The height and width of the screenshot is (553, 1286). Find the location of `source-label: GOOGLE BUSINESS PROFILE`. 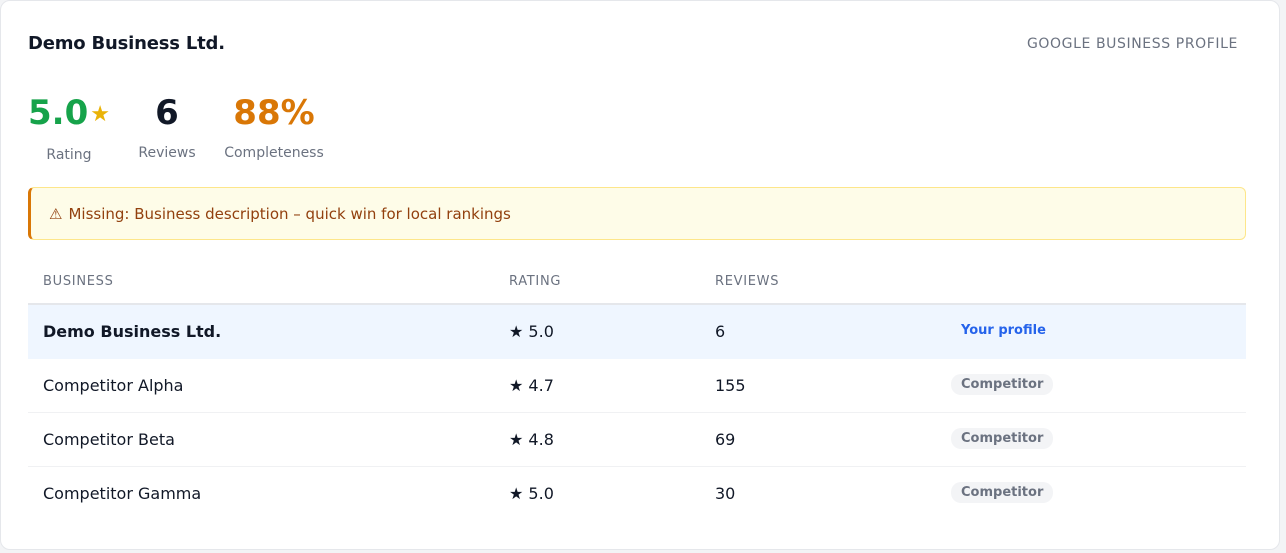

source-label: GOOGLE BUSINESS PROFILE is located at coordinates (1132, 44).